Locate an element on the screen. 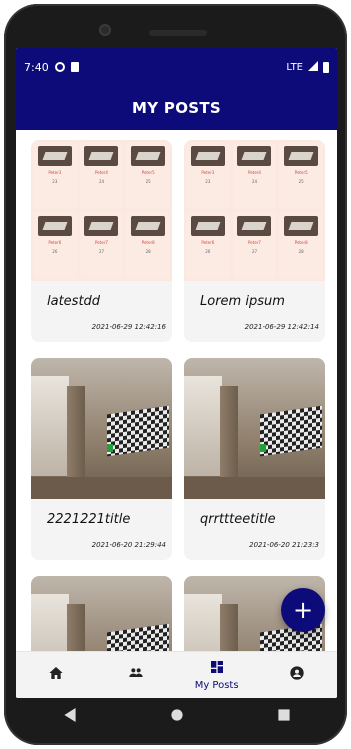  post-title: qrrttteetitle is located at coordinates (238, 519).